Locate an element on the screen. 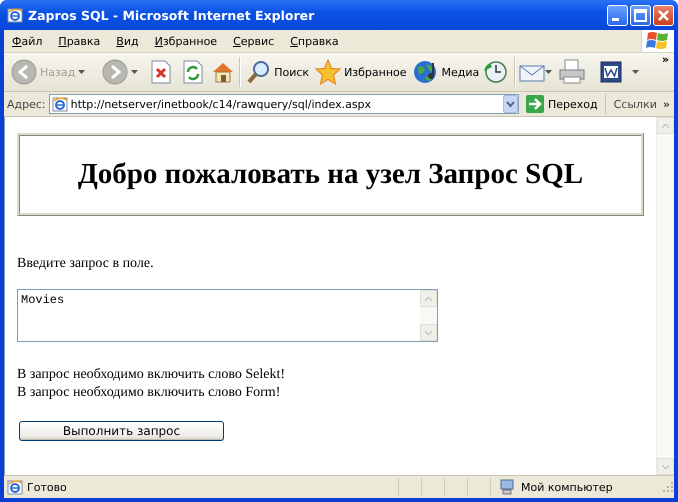 Image resolution: width=678 pixels, height=502 pixels. close-button is located at coordinates (663, 15).